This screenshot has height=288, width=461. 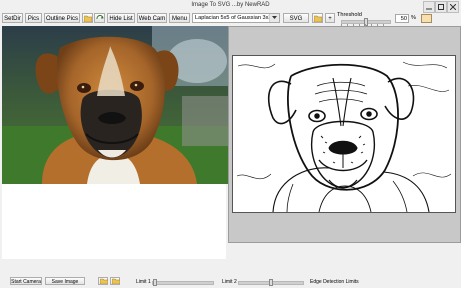 What do you see at coordinates (62, 18) in the screenshot?
I see `outline-pics-button: Outline Pics` at bounding box center [62, 18].